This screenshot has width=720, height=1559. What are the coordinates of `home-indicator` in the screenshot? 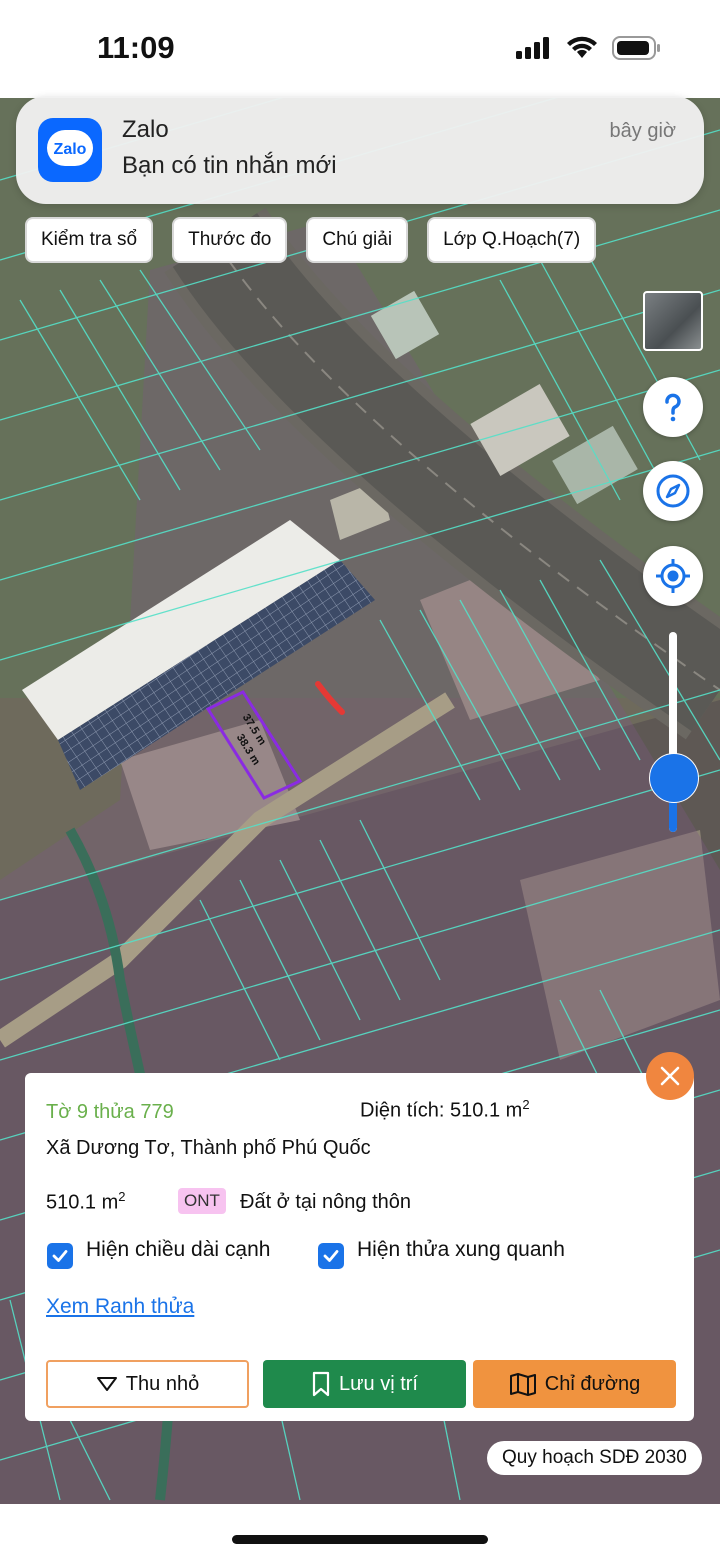 It's located at (360, 1539).